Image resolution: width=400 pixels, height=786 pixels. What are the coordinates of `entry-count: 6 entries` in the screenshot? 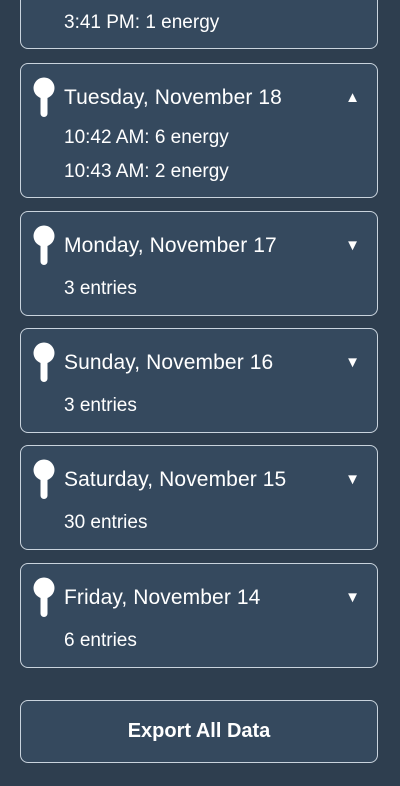 It's located at (100, 640).